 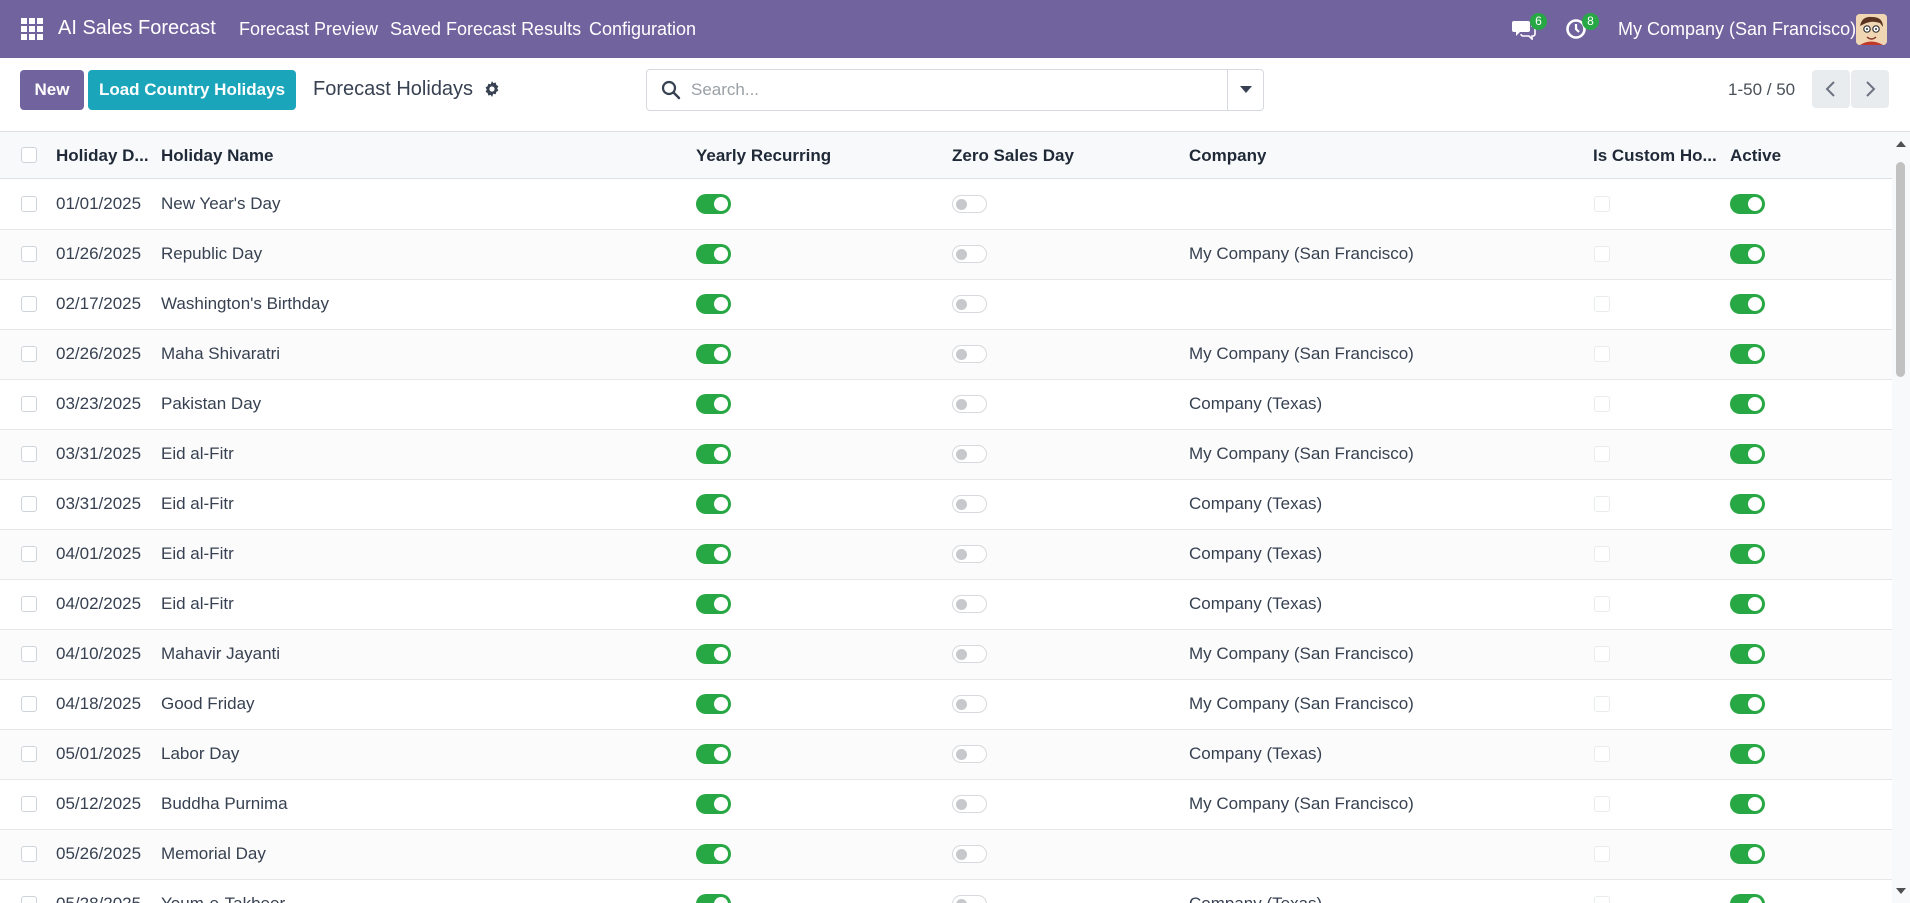 I want to click on menu-configuration: Configuration, so click(x=642, y=29).